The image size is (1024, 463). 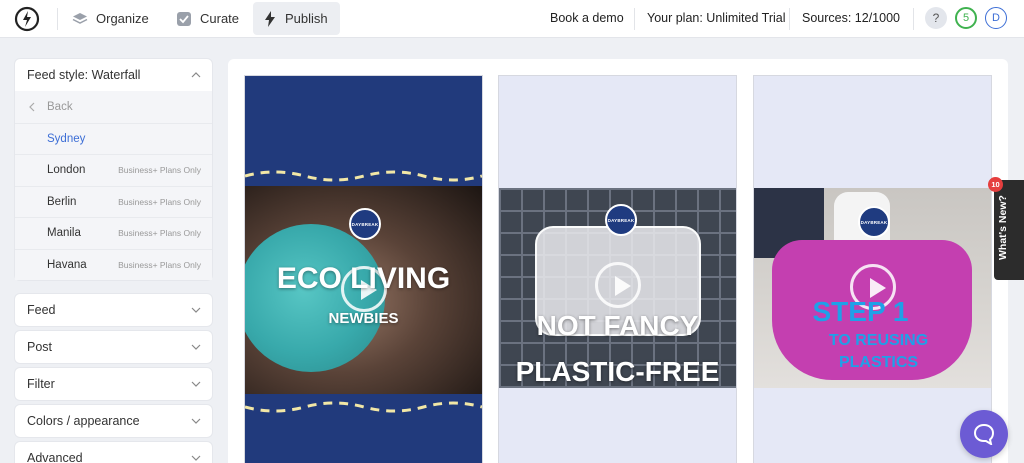 What do you see at coordinates (60, 106) in the screenshot?
I see `back-label: Back` at bounding box center [60, 106].